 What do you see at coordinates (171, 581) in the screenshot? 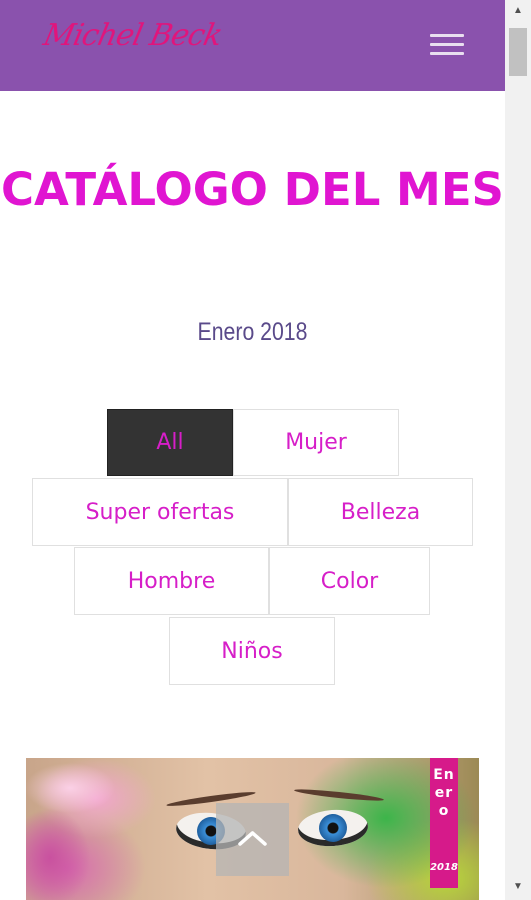
I see `filter-hombre-button: Hombre` at bounding box center [171, 581].